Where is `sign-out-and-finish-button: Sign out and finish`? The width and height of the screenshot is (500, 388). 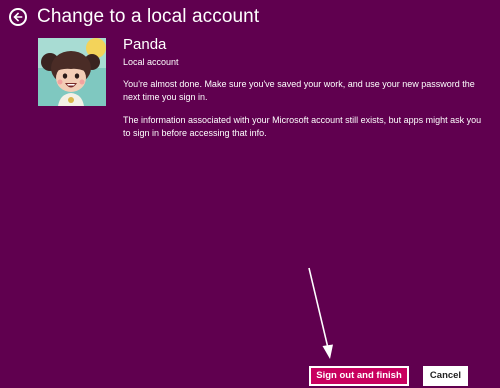
sign-out-and-finish-button: Sign out and finish is located at coordinates (359, 376).